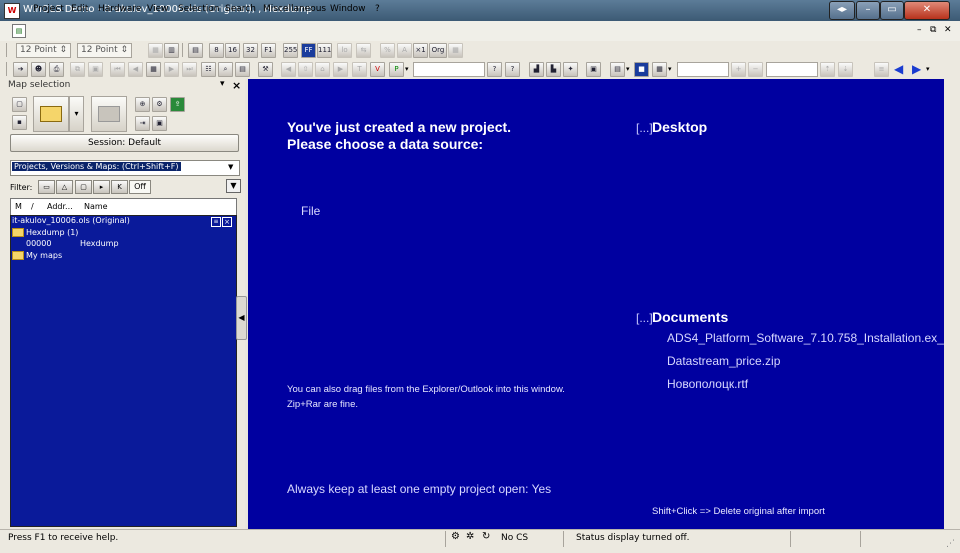  I want to click on export-icon: ⇪, so click(177, 104).